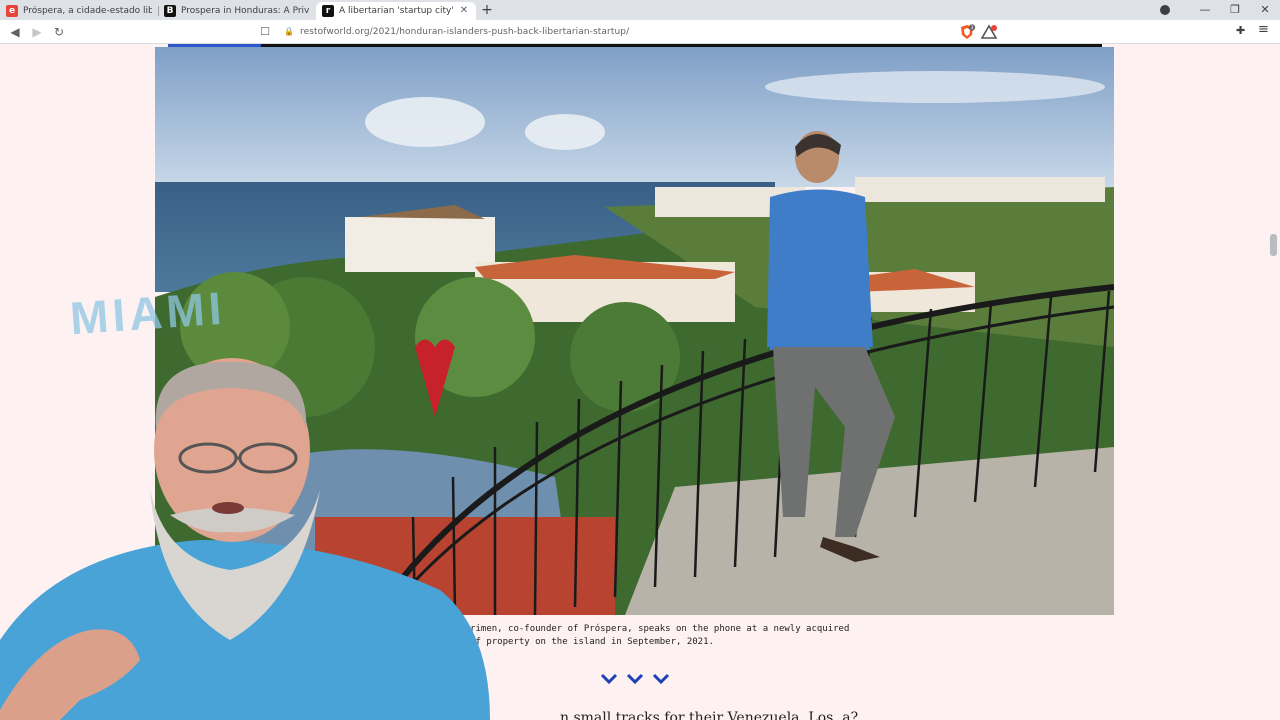 The height and width of the screenshot is (720, 1280). I want to click on minimize-icon: —, so click(1205, 10).